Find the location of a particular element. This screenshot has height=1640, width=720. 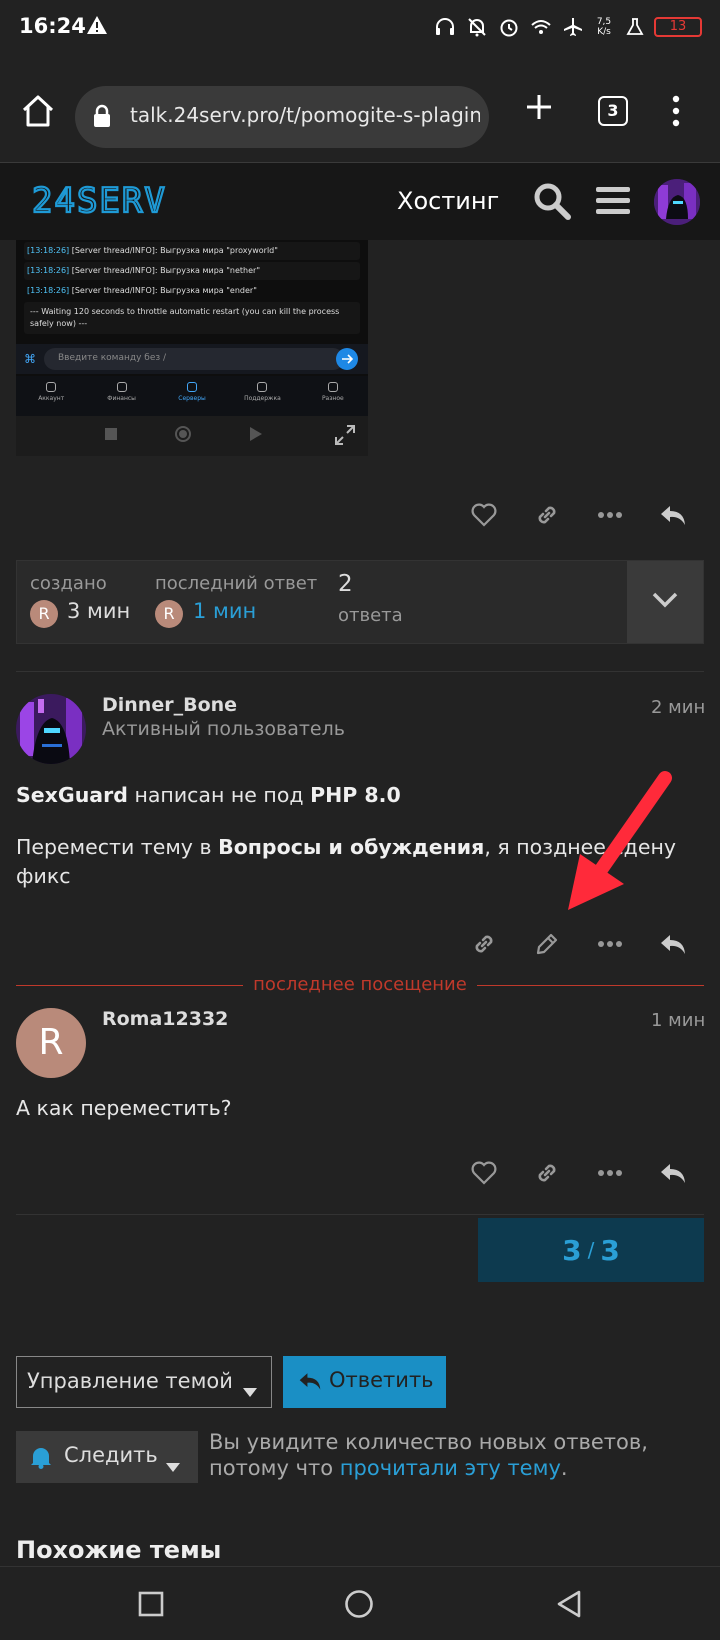

system-navigation-bar is located at coordinates (360, 1603).